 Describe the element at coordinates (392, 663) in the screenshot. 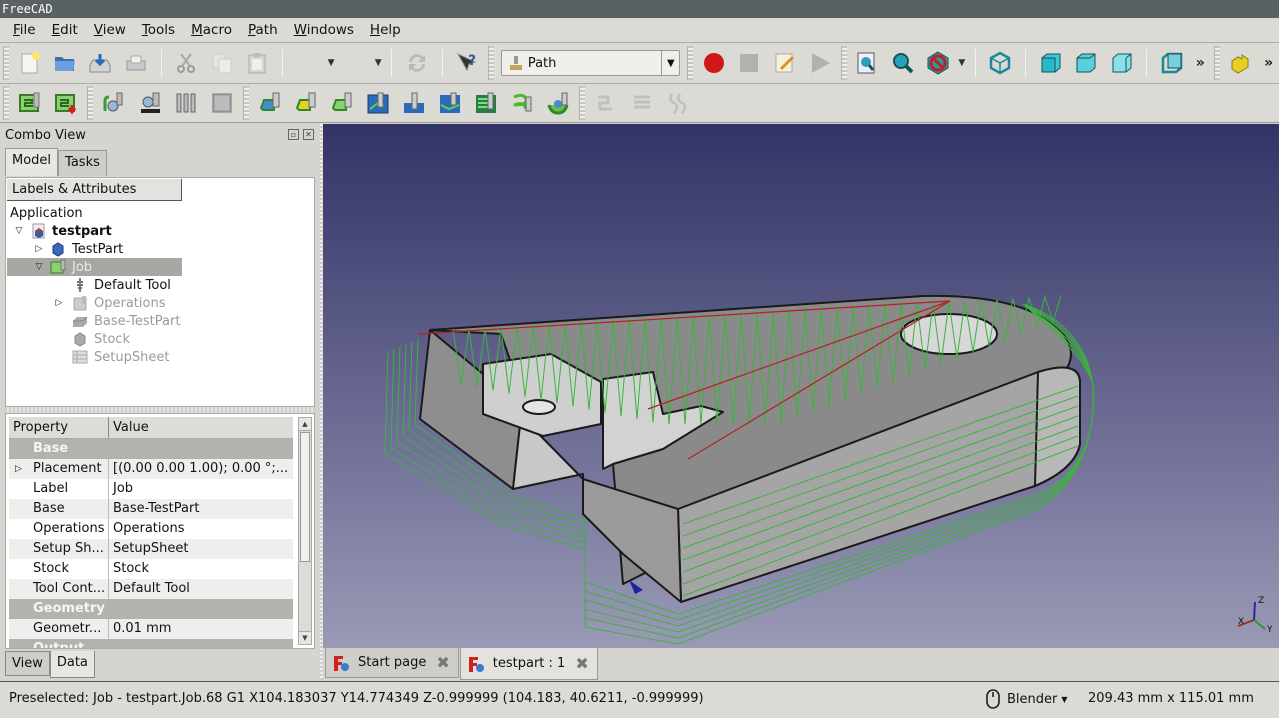

I see `tab-start-page: Start page ✖` at that location.